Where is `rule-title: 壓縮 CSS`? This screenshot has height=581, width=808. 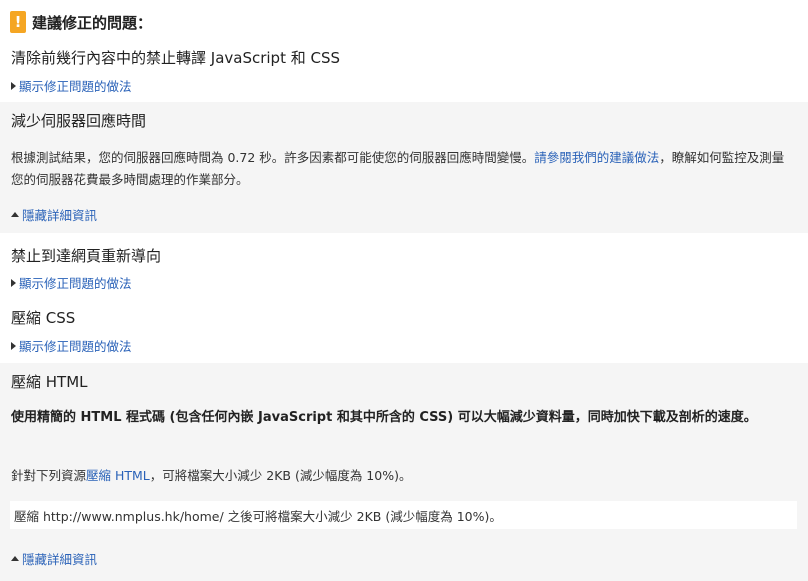 rule-title: 壓縮 CSS is located at coordinates (43, 318).